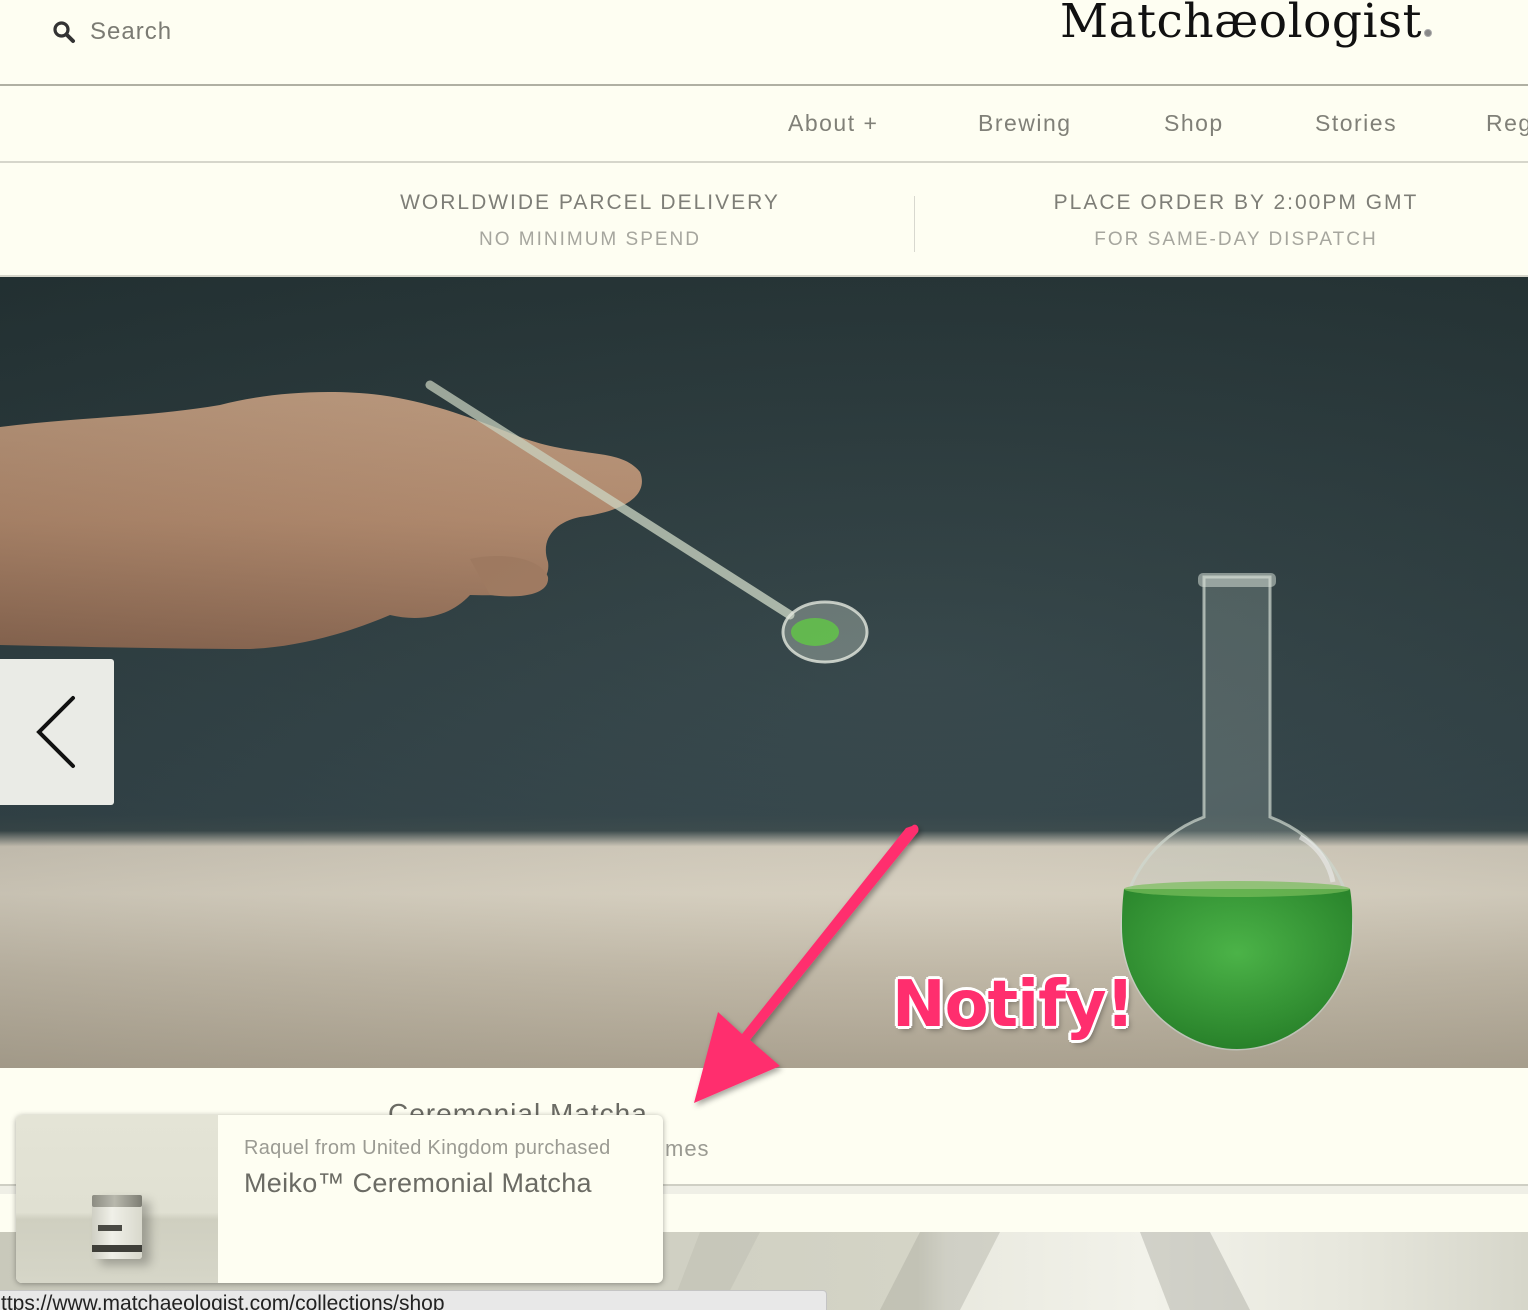 Image resolution: width=1528 pixels, height=1310 pixels. What do you see at coordinates (1236, 239) in the screenshot?
I see `info-subtitle: FOR SAME-DAY DISPATCH` at bounding box center [1236, 239].